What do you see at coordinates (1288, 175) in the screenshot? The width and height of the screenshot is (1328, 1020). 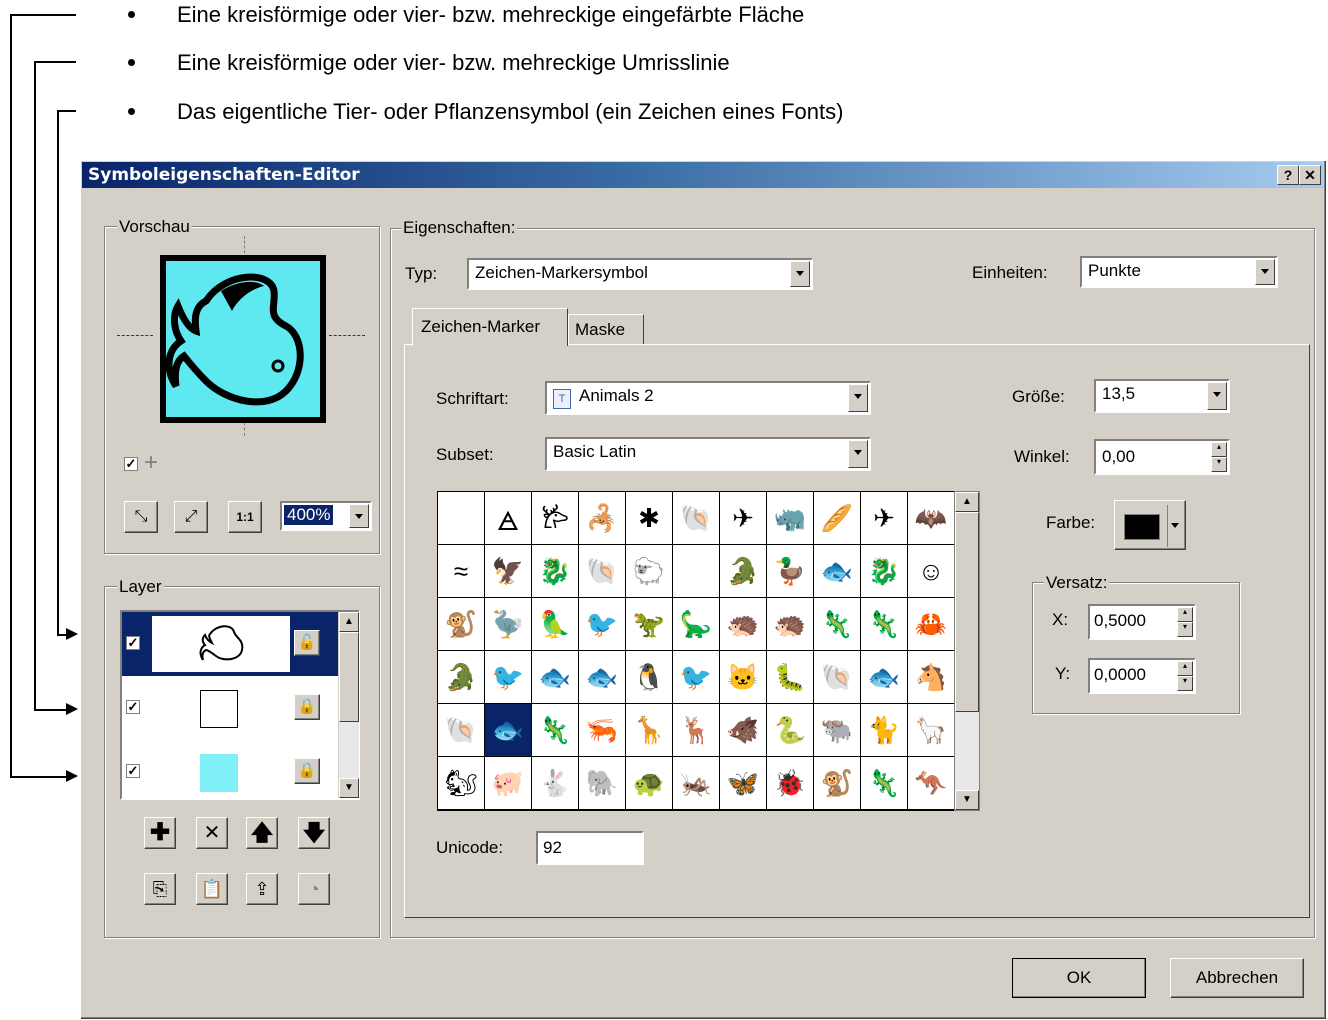 I see `help-button: ?` at bounding box center [1288, 175].